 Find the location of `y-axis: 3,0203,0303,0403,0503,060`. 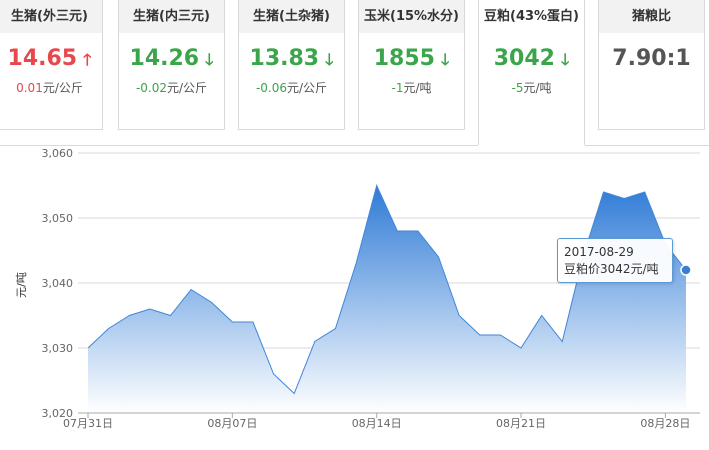

y-axis: 3,0203,0303,0403,0503,060 is located at coordinates (58, 283).